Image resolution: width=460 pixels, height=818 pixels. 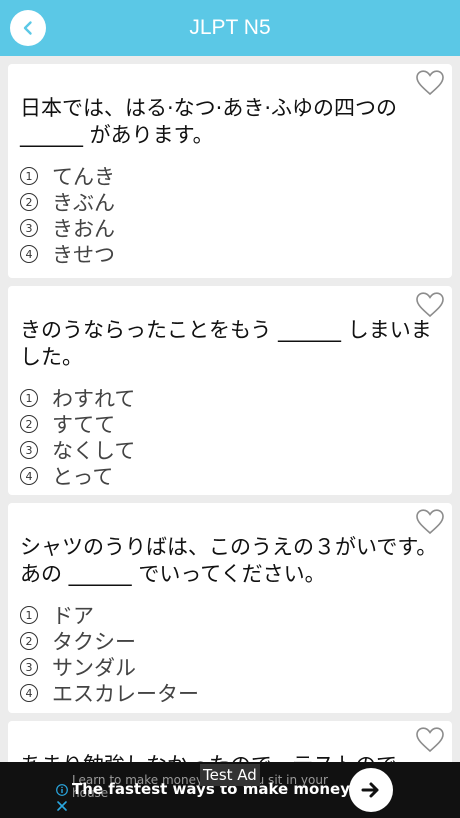 I want to click on answer-option: 2 きぶん, so click(x=230, y=202).